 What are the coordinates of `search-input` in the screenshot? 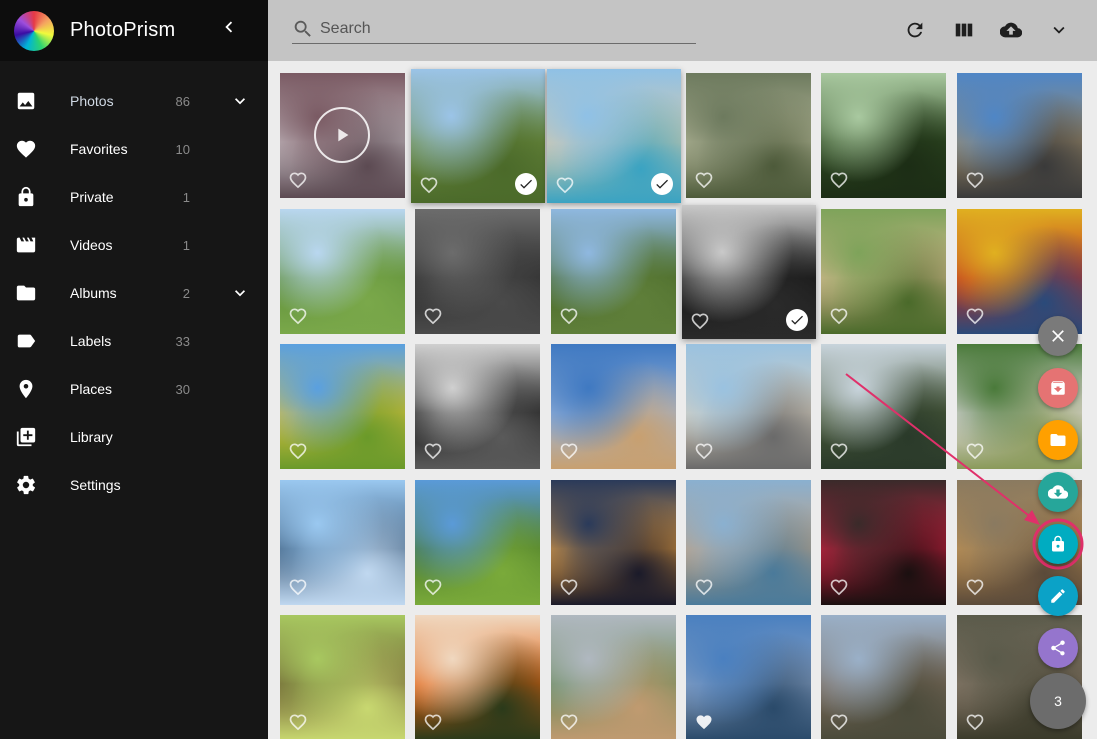 It's located at (500, 28).